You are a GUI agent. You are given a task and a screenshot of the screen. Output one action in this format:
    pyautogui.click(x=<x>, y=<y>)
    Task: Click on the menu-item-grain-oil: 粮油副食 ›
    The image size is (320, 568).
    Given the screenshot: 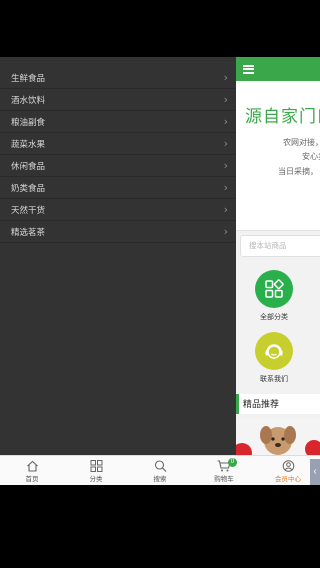 What is the action you would take?
    pyautogui.click(x=118, y=122)
    